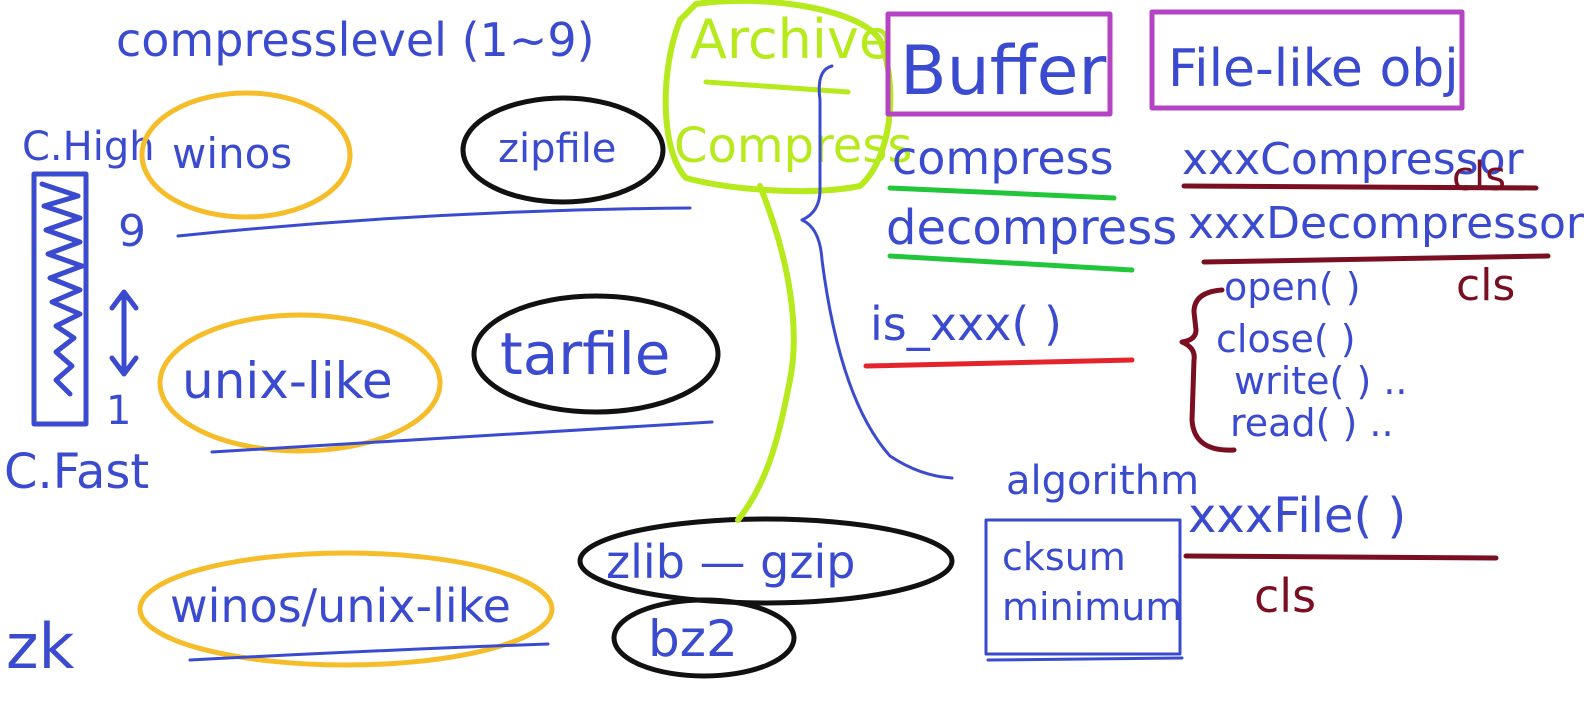 Image resolution: width=1596 pixels, height=712 pixels. Describe the element at coordinates (793, 146) in the screenshot. I see `compress-center-label: Compress` at that location.